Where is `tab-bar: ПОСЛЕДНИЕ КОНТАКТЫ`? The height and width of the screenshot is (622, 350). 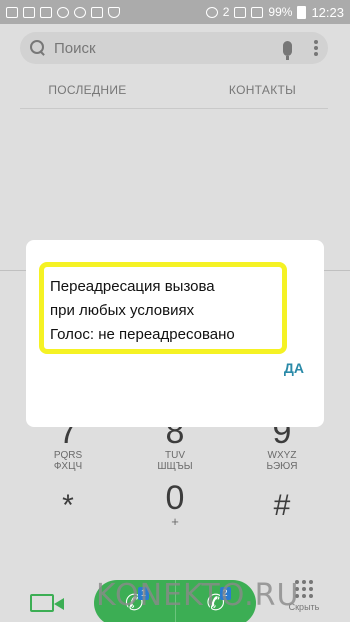 tab-bar: ПОСЛЕДНИЕ КОНТАКТЫ is located at coordinates (175, 93).